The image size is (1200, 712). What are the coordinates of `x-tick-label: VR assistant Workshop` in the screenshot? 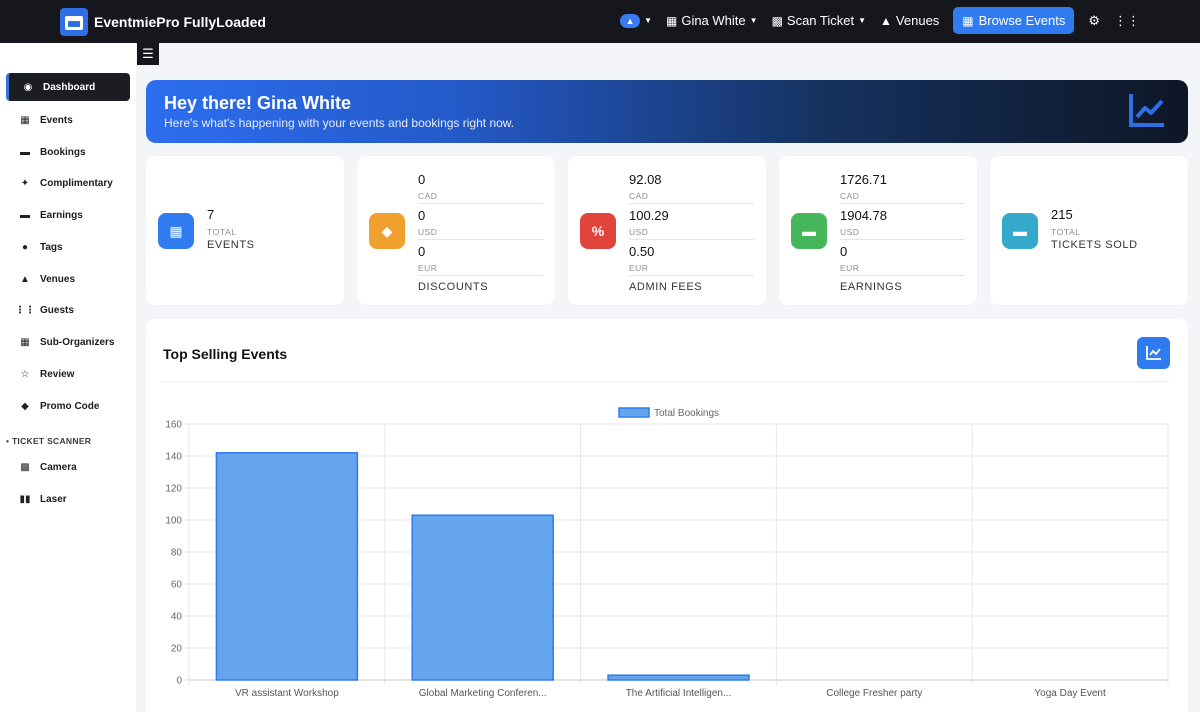 It's located at (287, 693).